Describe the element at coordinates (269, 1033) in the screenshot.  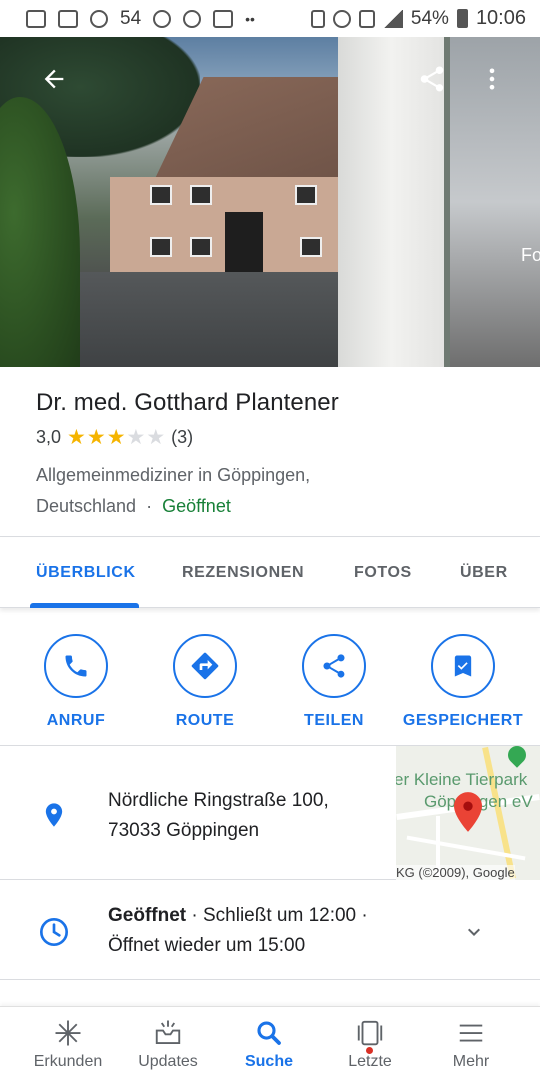
I see `search-icon` at that location.